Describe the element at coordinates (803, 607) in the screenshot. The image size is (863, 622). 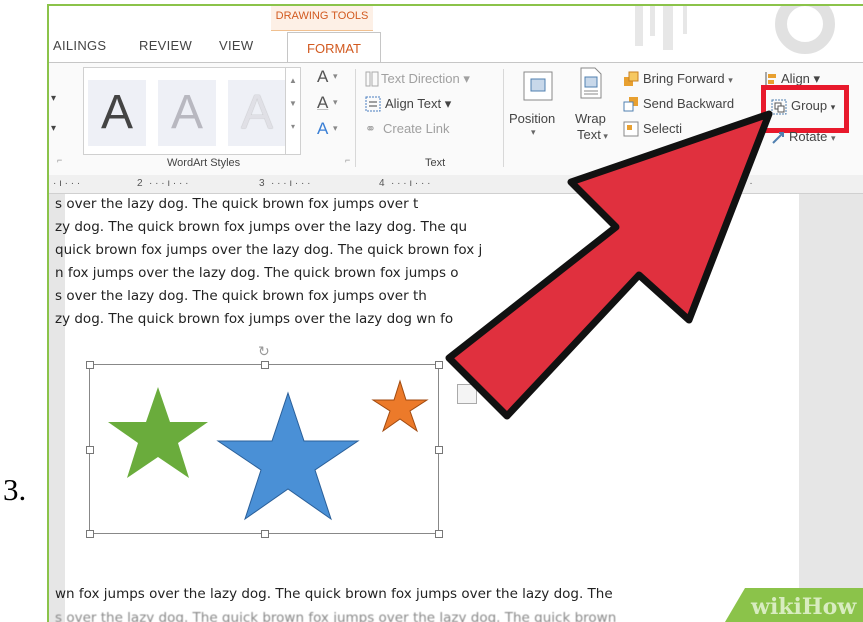
I see `svg-text: wikiHow` at that location.